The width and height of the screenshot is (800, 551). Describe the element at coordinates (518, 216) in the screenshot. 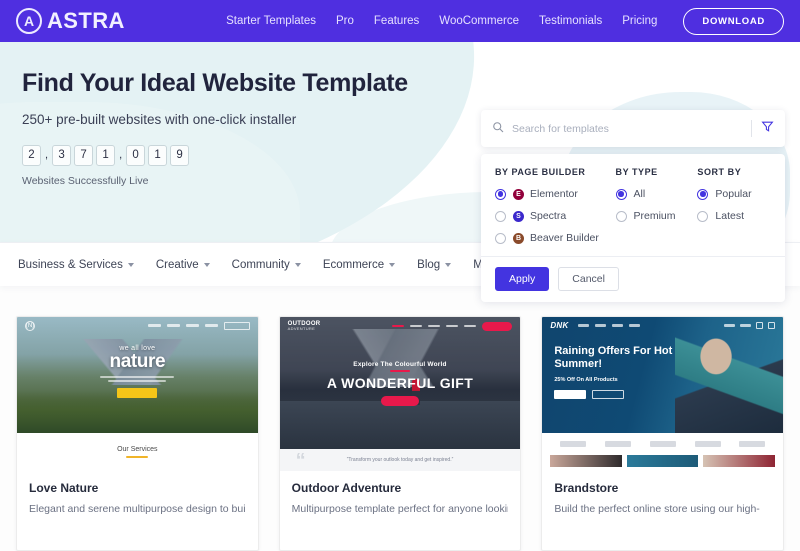

I see `spectra-icon: S` at that location.